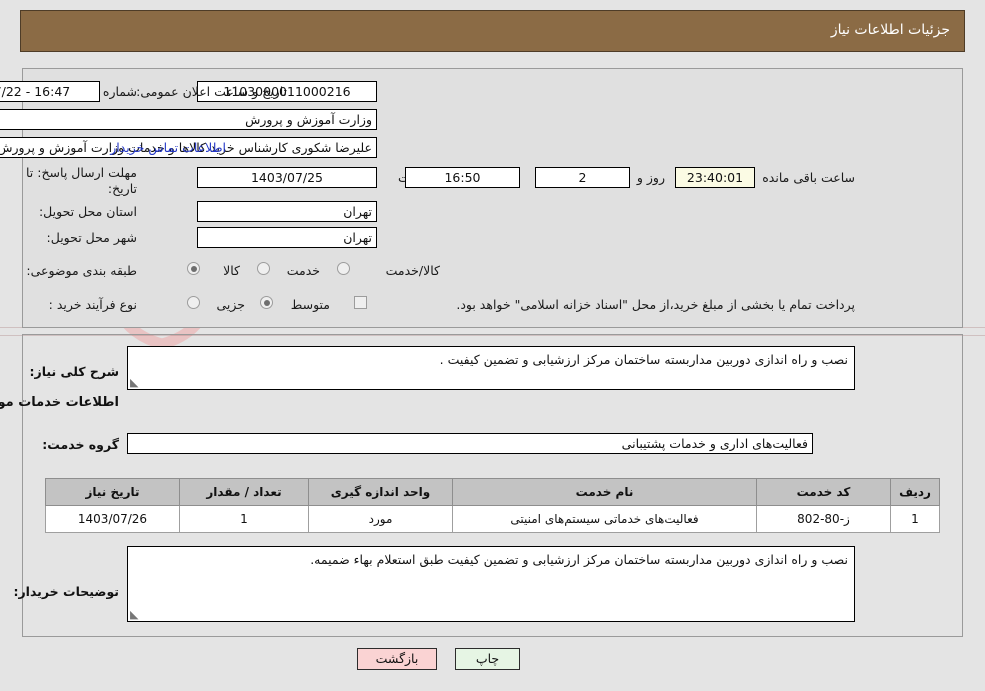 The width and height of the screenshot is (985, 691). Describe the element at coordinates (360, 302) in the screenshot. I see `treasury-bond-checkbox` at that location.